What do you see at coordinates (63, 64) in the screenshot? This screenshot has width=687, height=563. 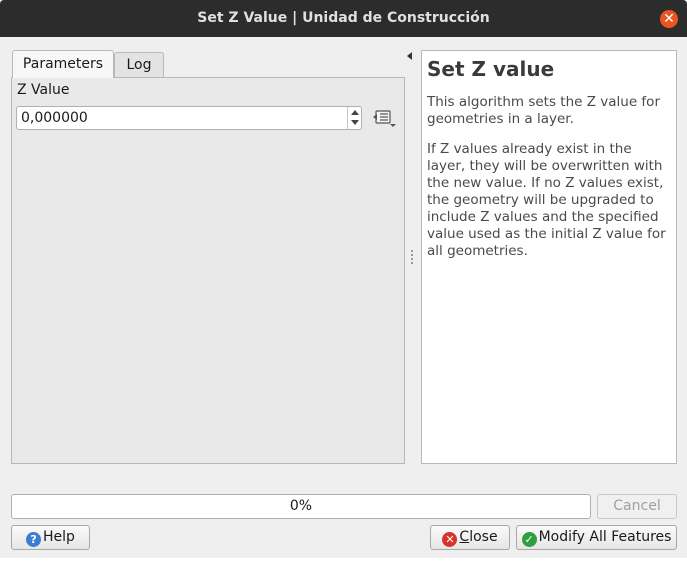 I see `tab-parameters: Parameters` at bounding box center [63, 64].